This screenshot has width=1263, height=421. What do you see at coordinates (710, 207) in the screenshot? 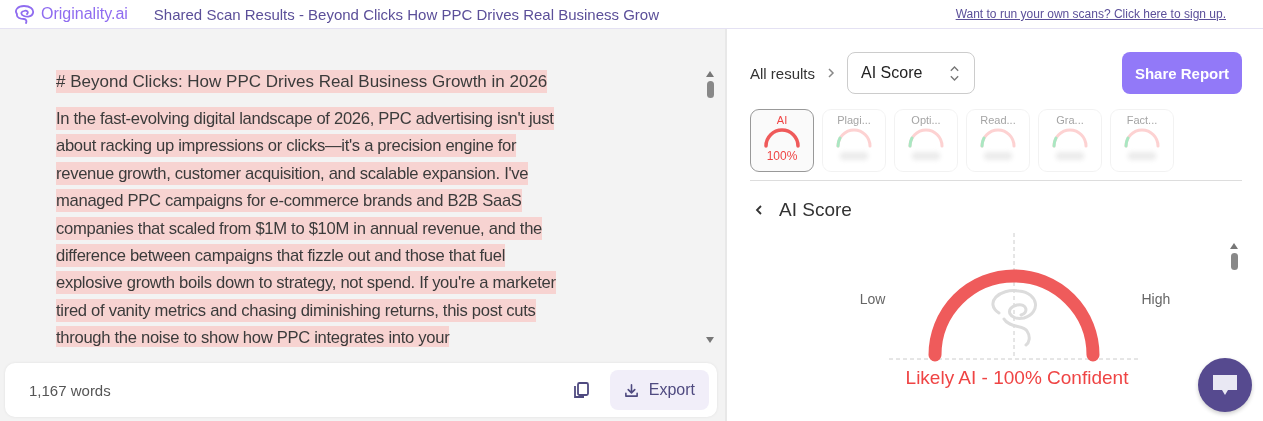
I see `scrollbar` at bounding box center [710, 207].